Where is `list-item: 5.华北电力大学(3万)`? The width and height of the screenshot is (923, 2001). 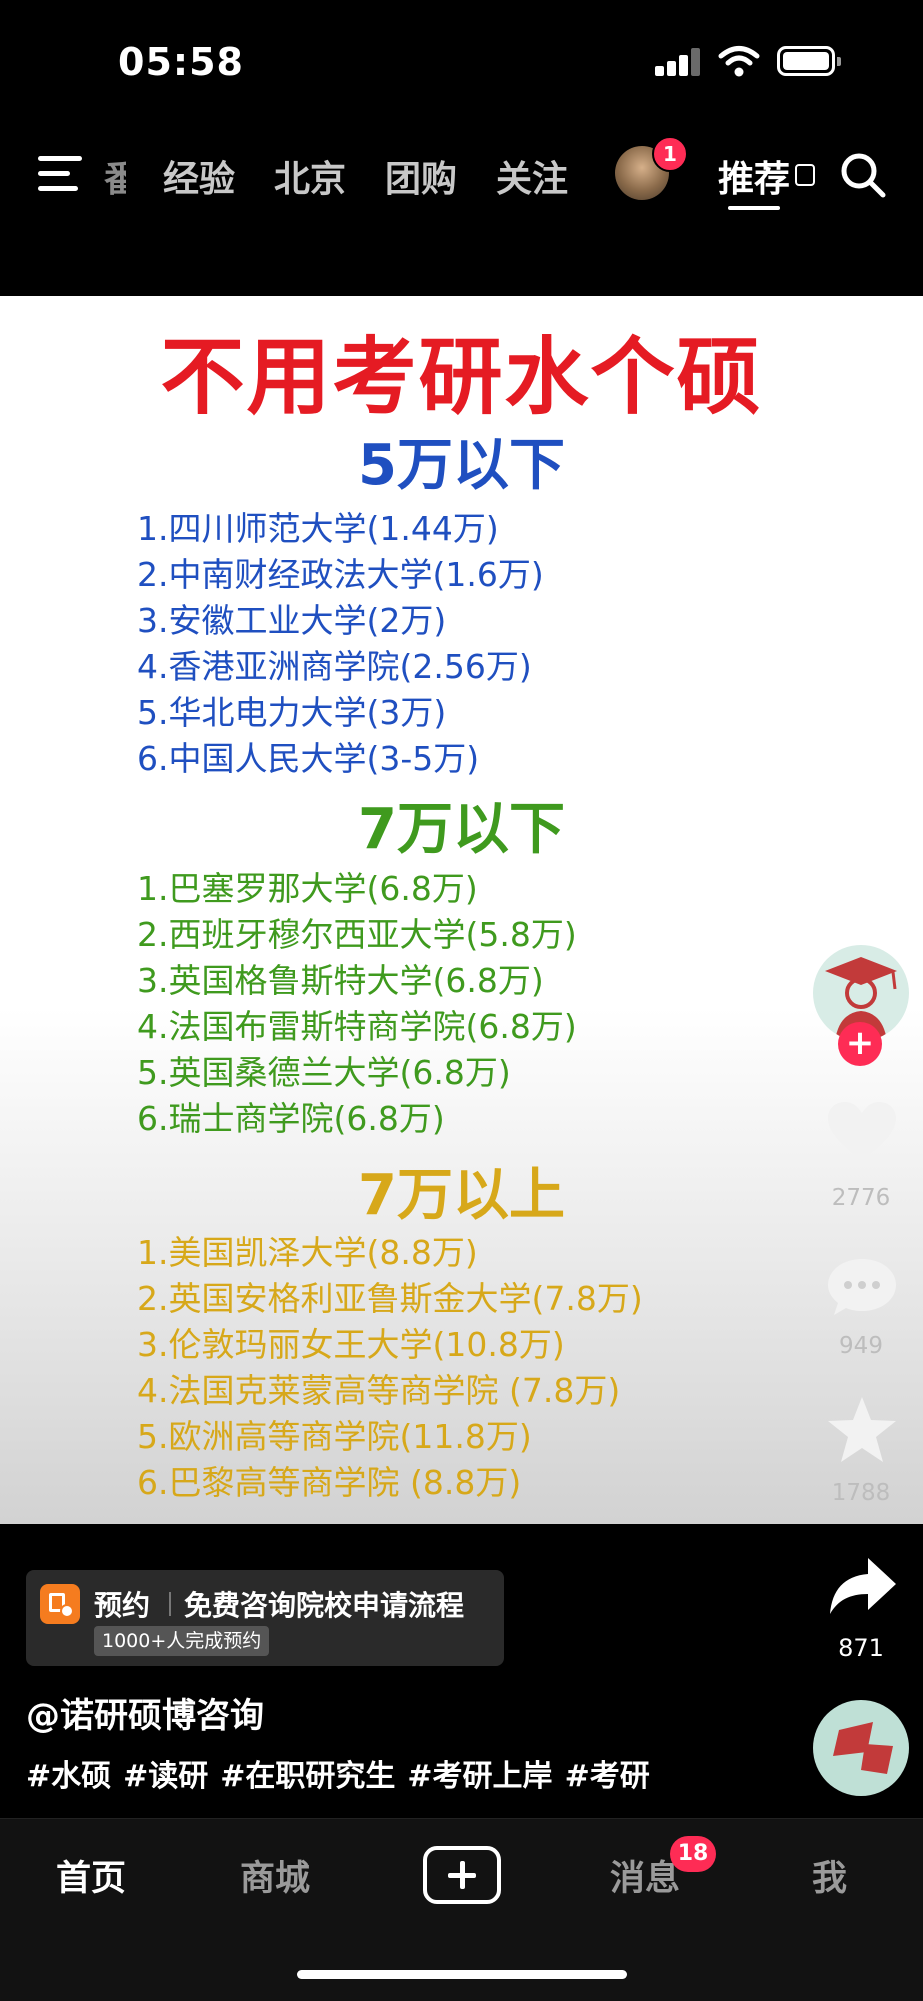
list-item: 5.华北电力大学(3万) is located at coordinates (292, 712).